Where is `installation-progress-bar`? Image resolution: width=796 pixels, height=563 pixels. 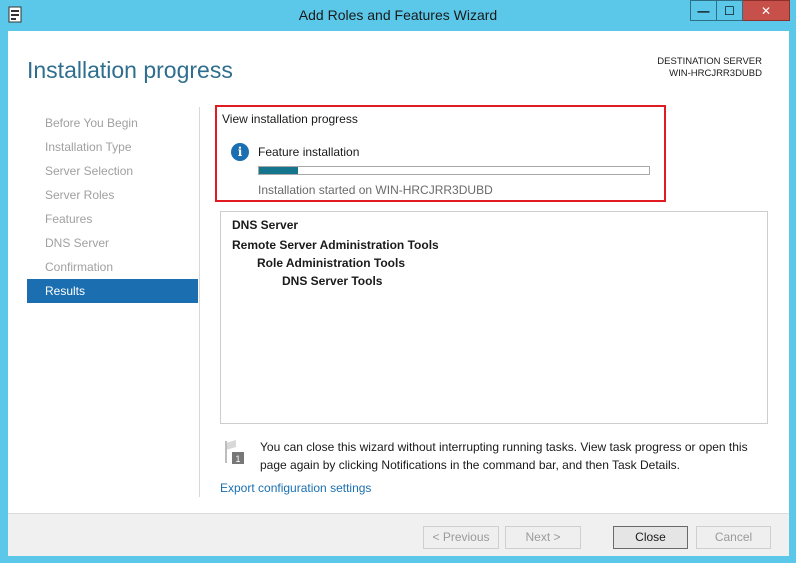
installation-progress-bar is located at coordinates (454, 170).